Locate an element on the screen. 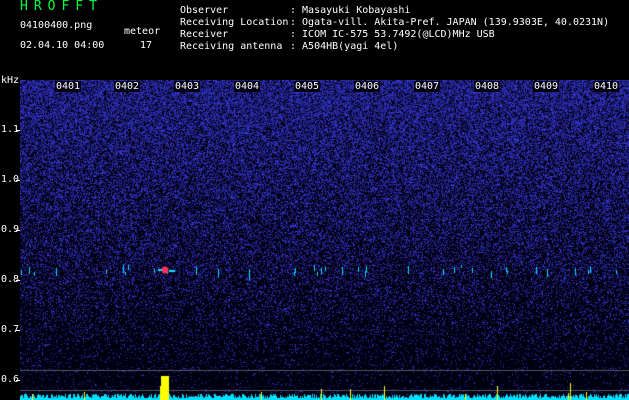 This screenshot has height=400, width=629. info-label-receiver: Receiver is located at coordinates (204, 34).